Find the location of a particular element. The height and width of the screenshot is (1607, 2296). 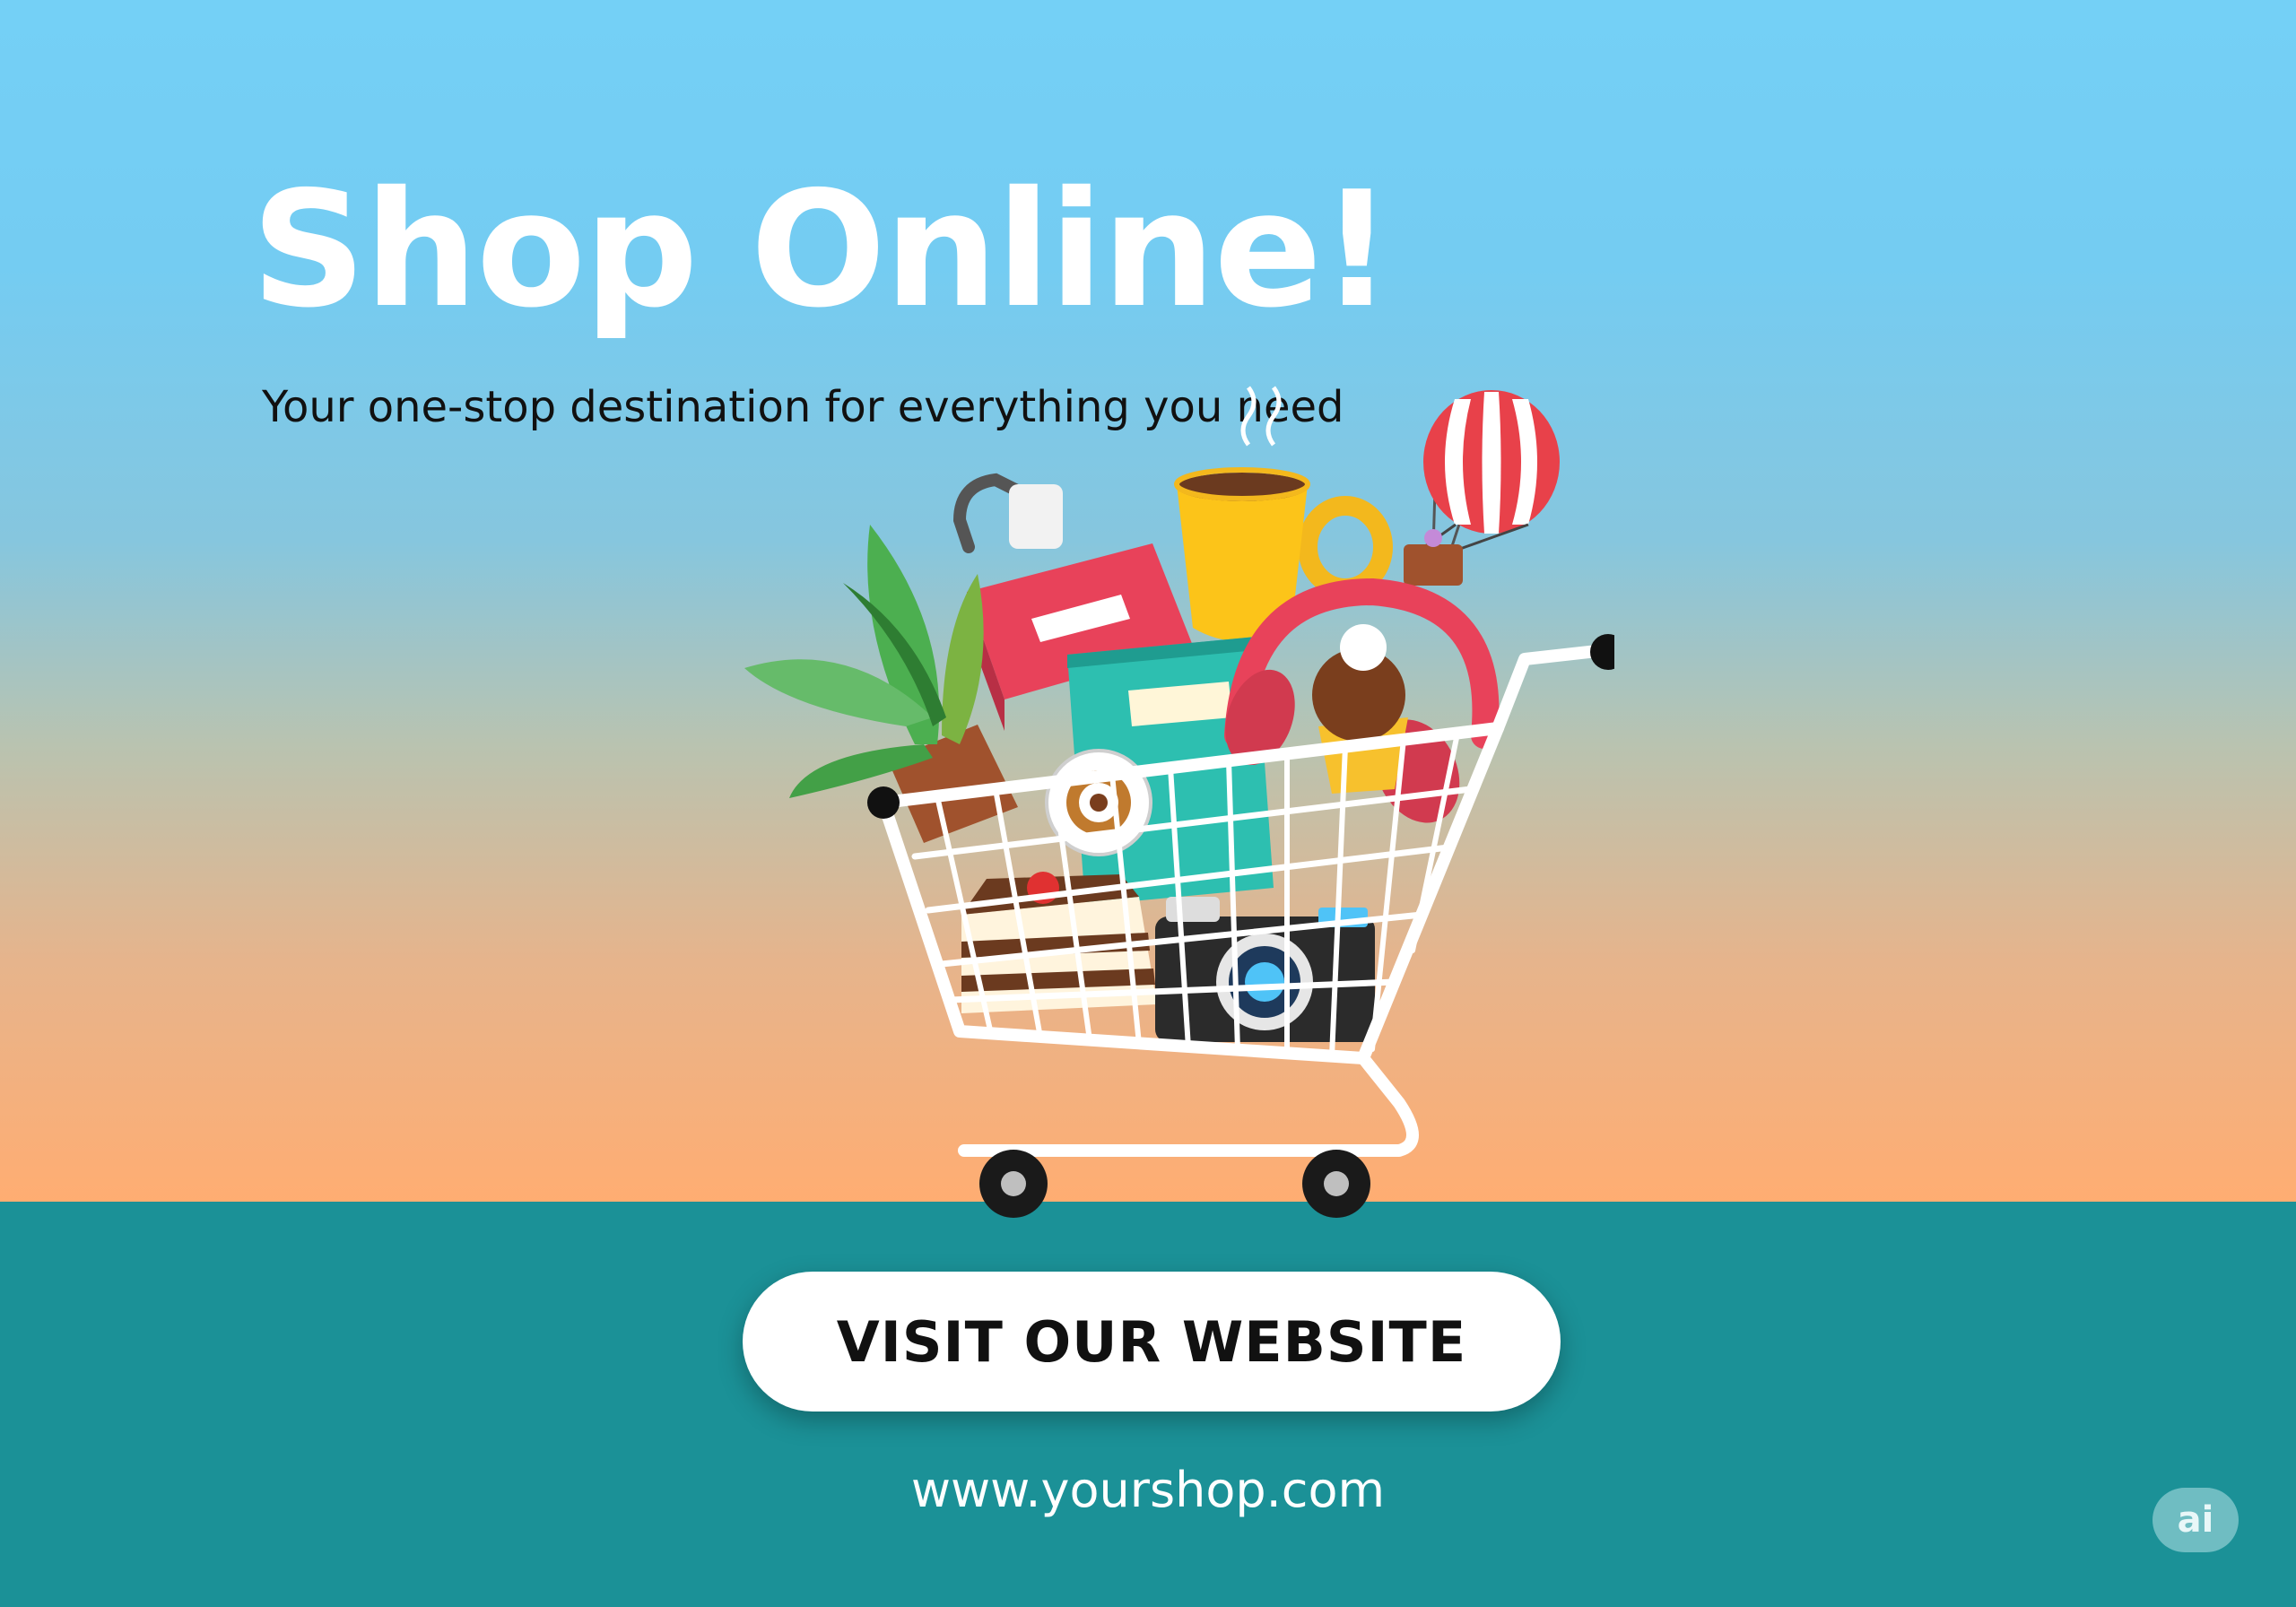

ai-badge-icon: ai is located at coordinates (2195, 1520).